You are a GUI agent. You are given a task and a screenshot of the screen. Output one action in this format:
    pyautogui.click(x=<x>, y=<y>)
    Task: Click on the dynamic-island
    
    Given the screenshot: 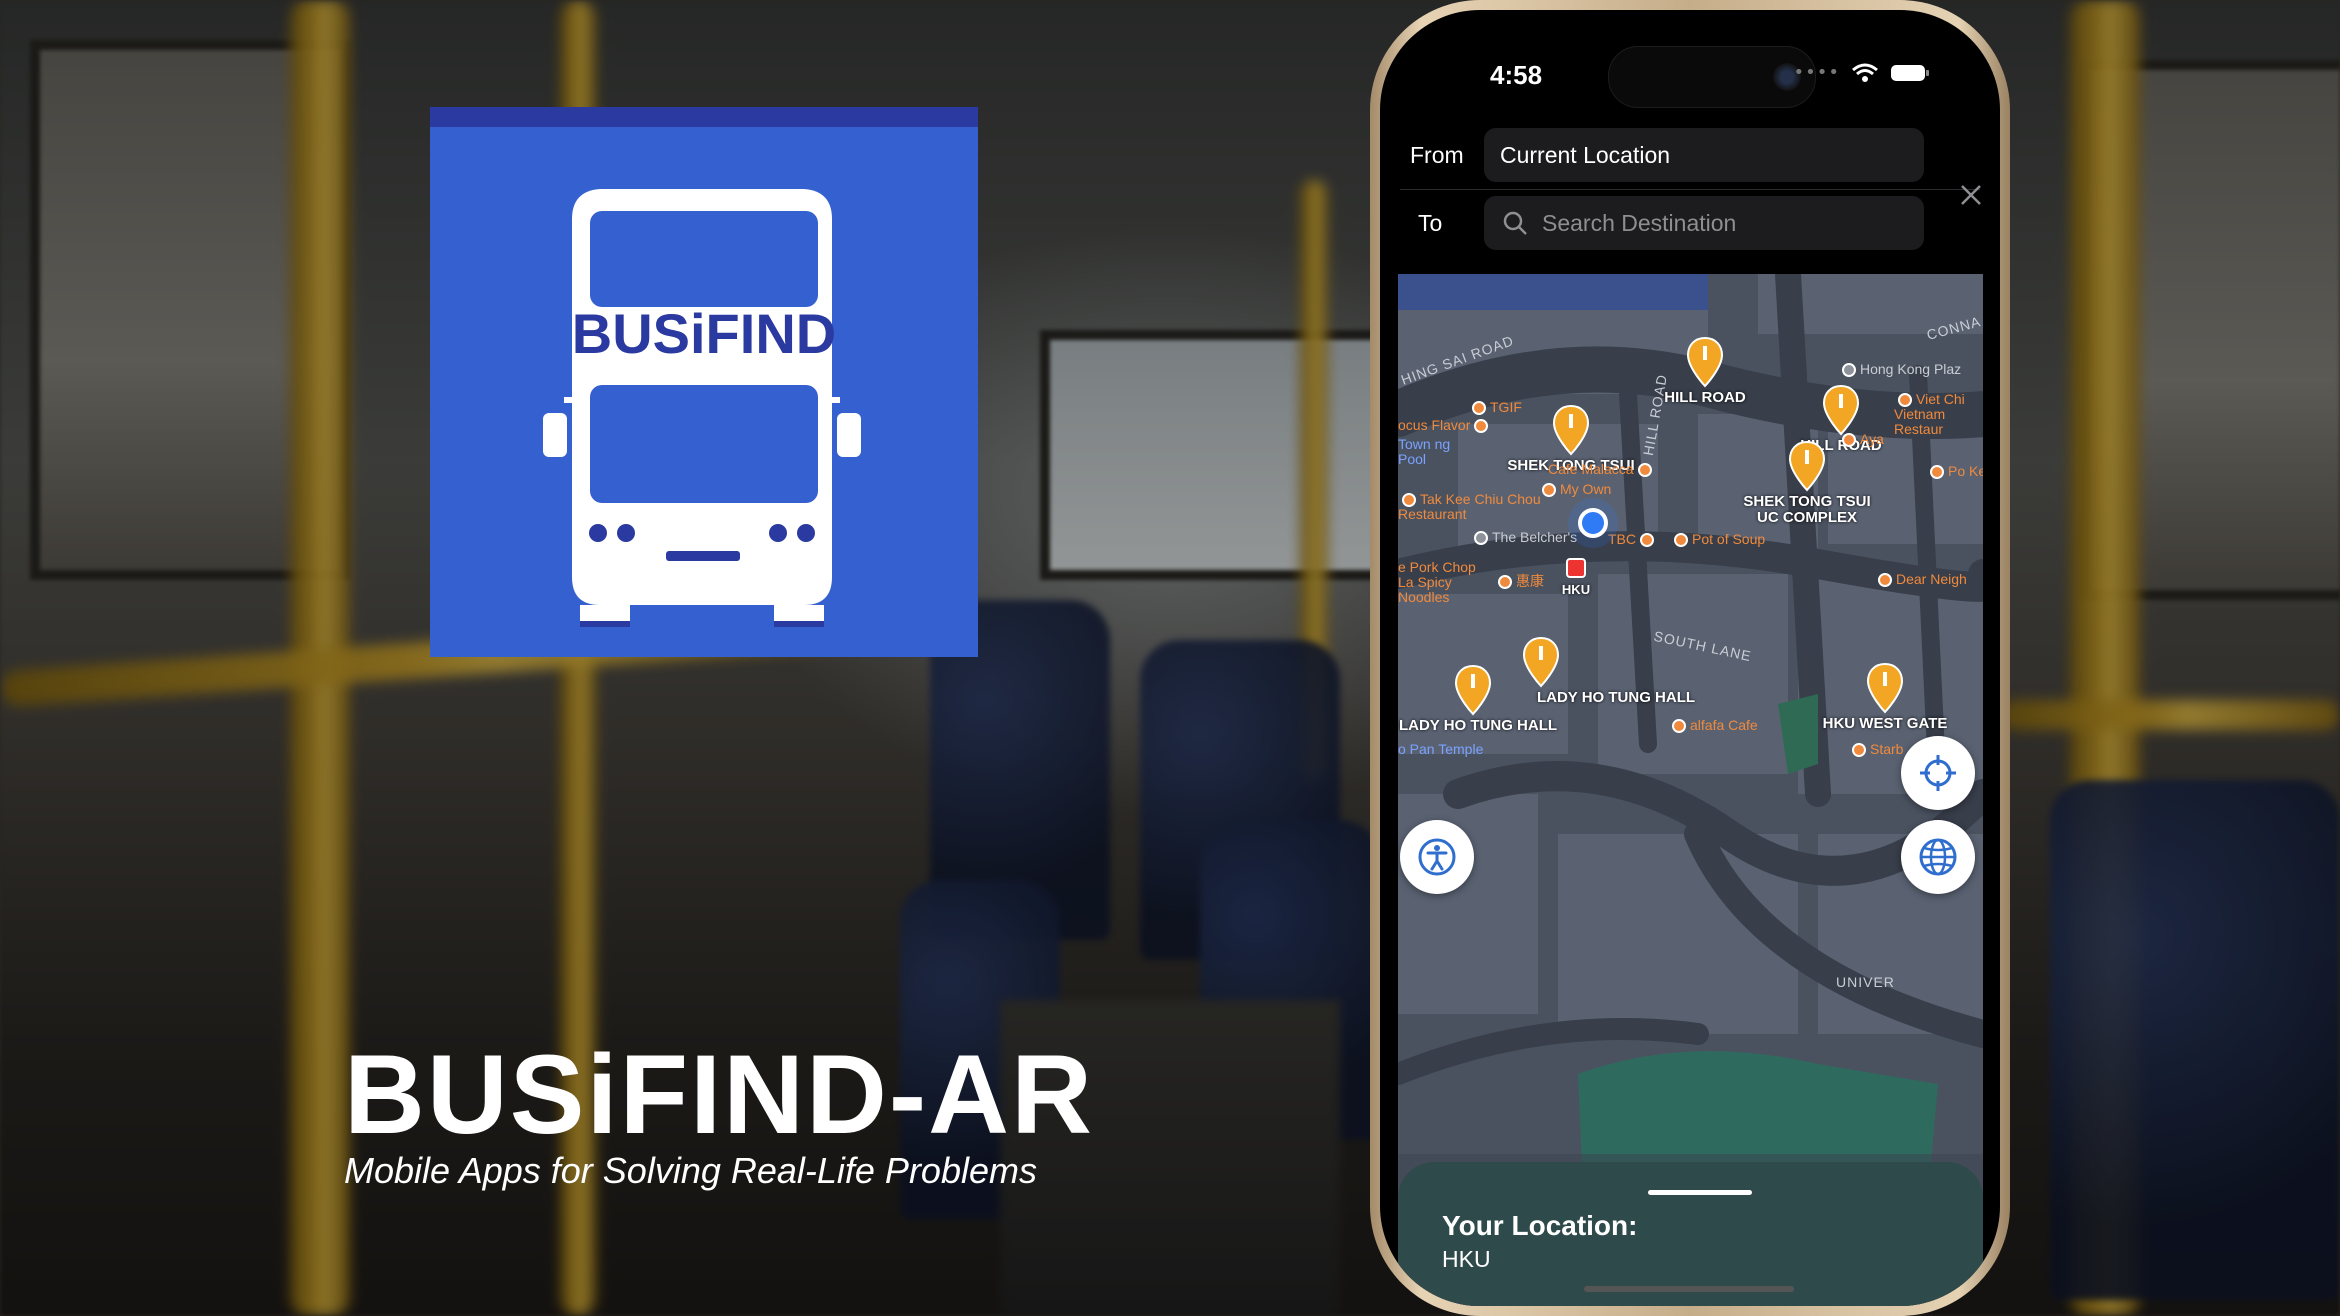 What is the action you would take?
    pyautogui.click(x=1712, y=77)
    